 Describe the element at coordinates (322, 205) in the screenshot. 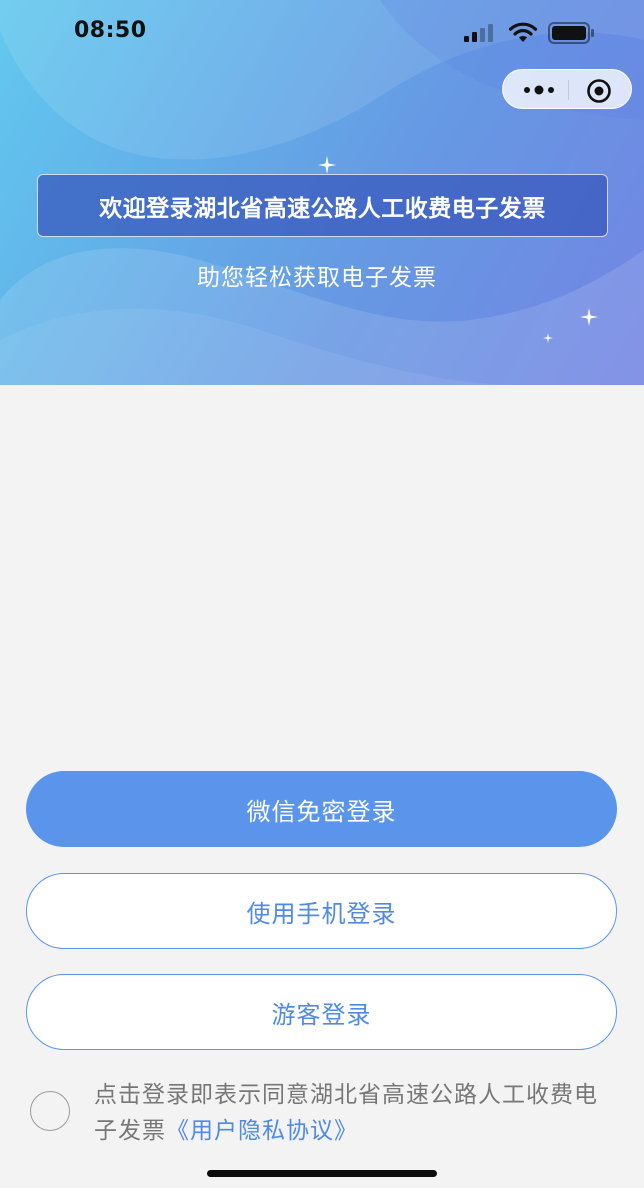

I see `welcome-title: 欢迎登录湖北省高速公路人工收费电子发票` at that location.